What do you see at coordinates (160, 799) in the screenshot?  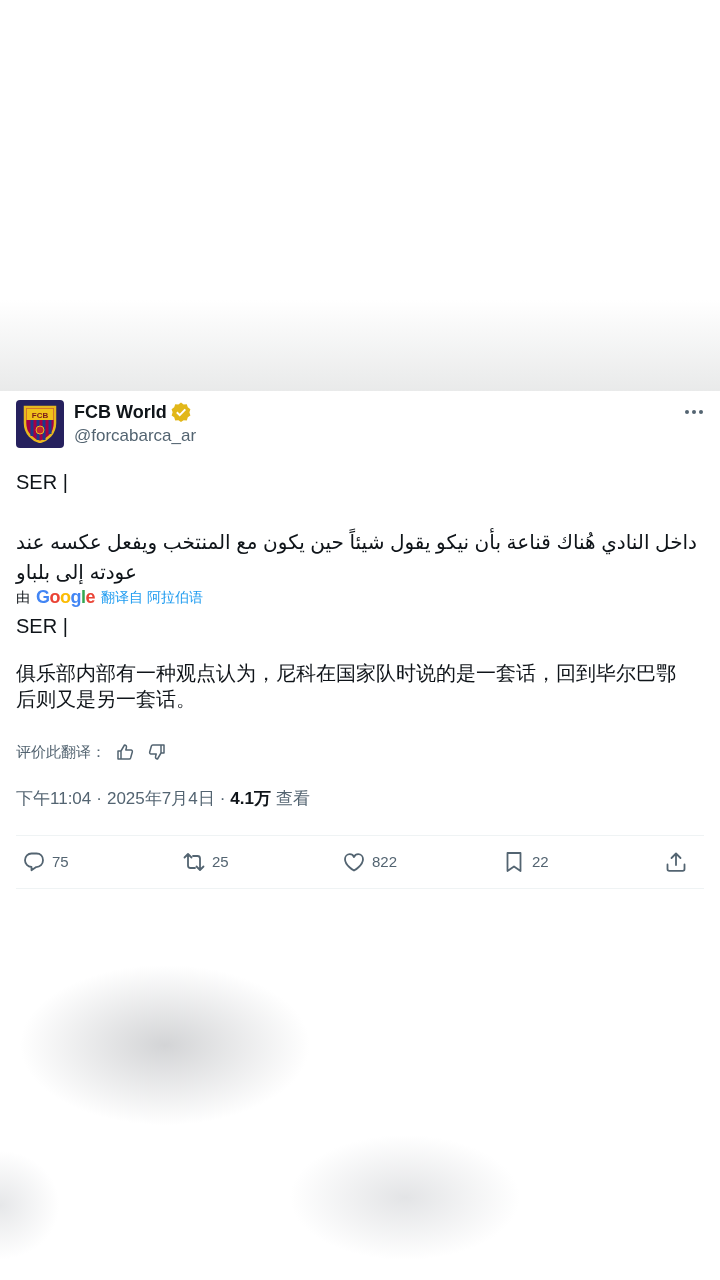 I see `post-date: 2025年7月4日` at bounding box center [160, 799].